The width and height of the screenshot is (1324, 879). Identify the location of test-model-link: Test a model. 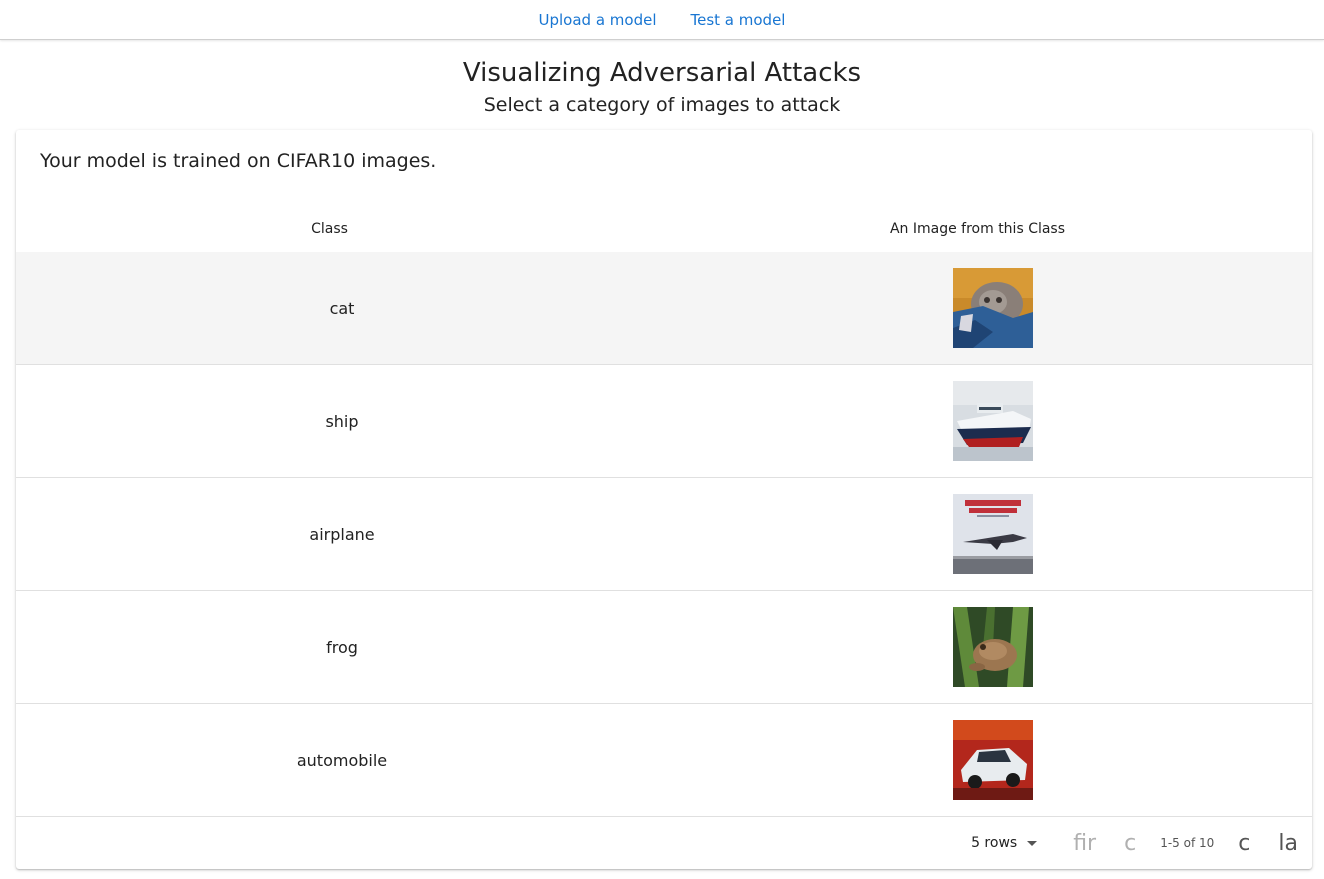
(738, 20).